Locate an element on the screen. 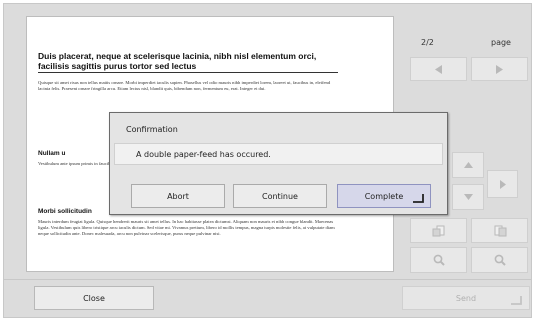 The height and width of the screenshot is (321, 535). page-layout-button is located at coordinates (499, 230).